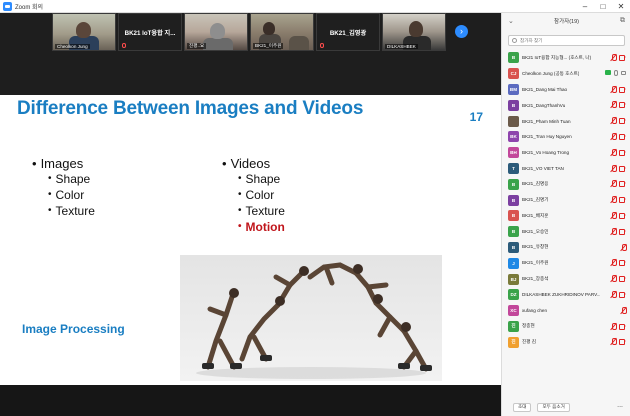 The width and height of the screenshot is (630, 416). I want to click on close-button: ✕, so click(621, 6).